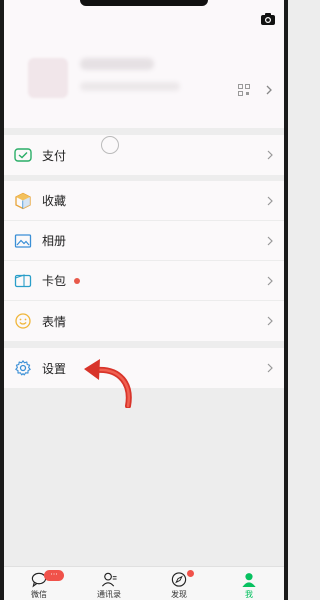 Image resolution: width=320 pixels, height=600 pixels. What do you see at coordinates (39, 594) in the screenshot?
I see `tab-label-chats: 微信` at bounding box center [39, 594].